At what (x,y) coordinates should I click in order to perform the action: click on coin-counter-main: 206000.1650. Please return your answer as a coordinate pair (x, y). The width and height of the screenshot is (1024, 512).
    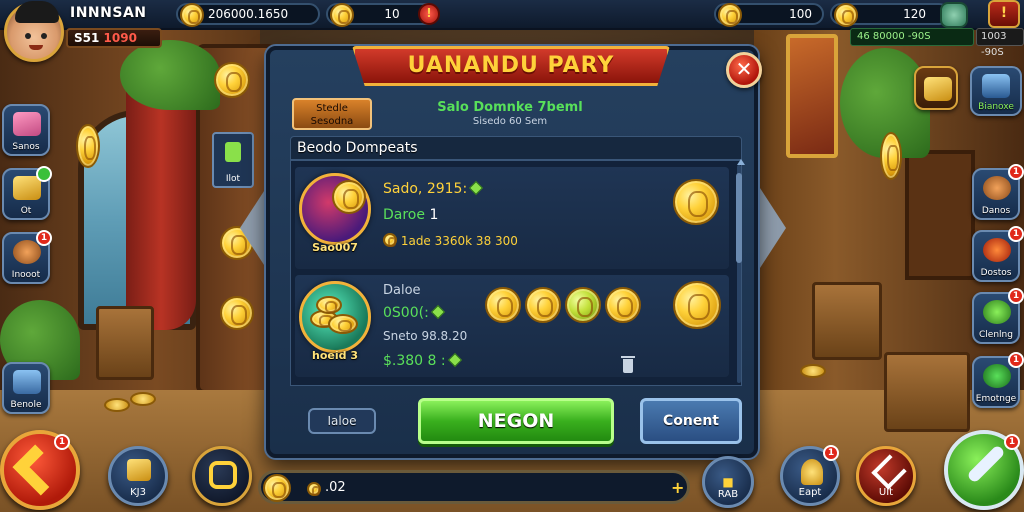
    Looking at the image, I should click on (248, 15).